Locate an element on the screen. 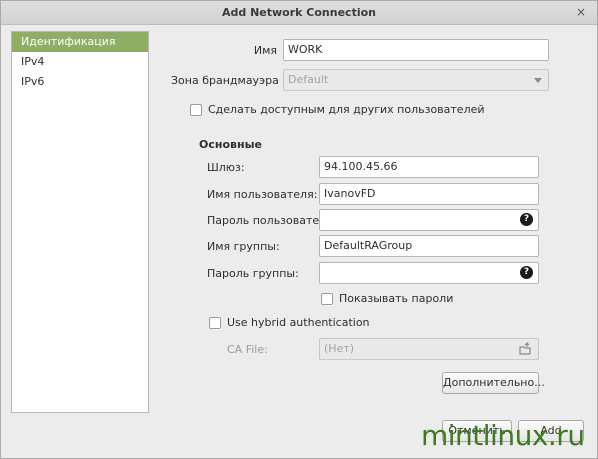  window-title: Add Network Connection is located at coordinates (299, 12).